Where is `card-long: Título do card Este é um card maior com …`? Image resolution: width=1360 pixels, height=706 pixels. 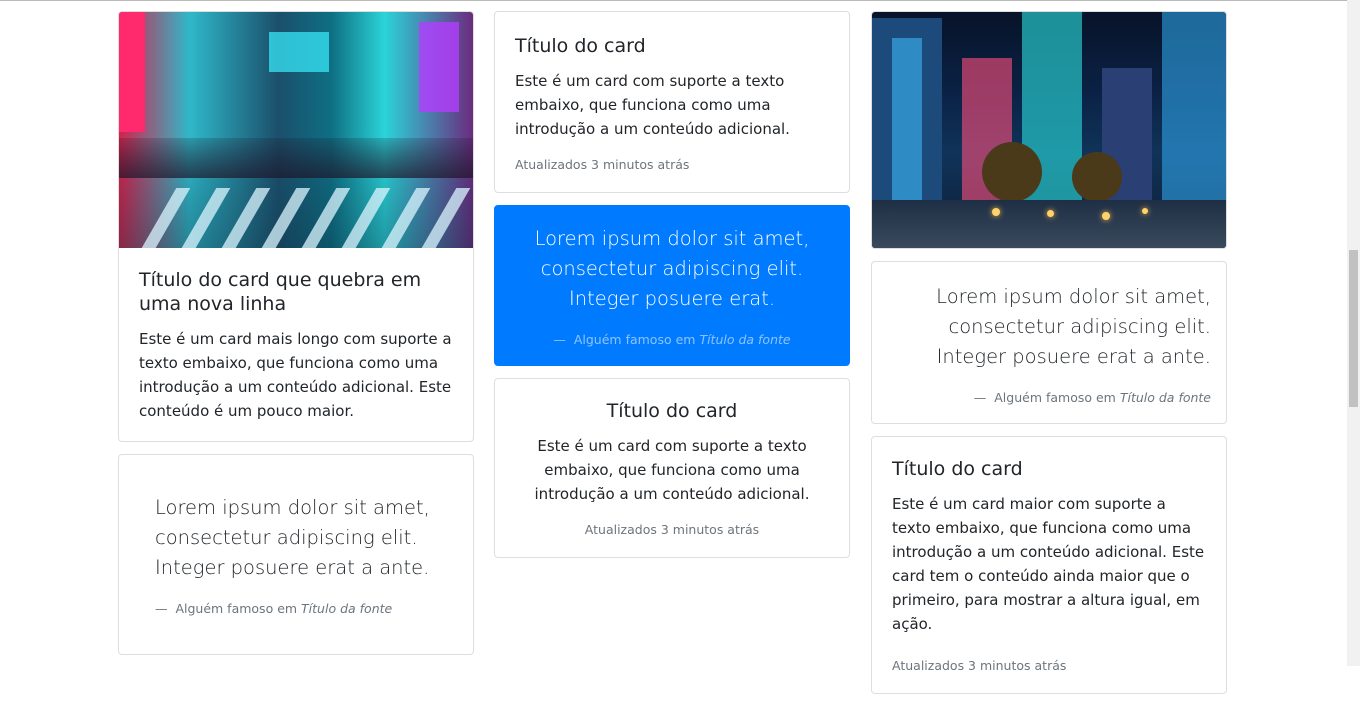
card-long: Título do card Este é um card maior com … is located at coordinates (1049, 565).